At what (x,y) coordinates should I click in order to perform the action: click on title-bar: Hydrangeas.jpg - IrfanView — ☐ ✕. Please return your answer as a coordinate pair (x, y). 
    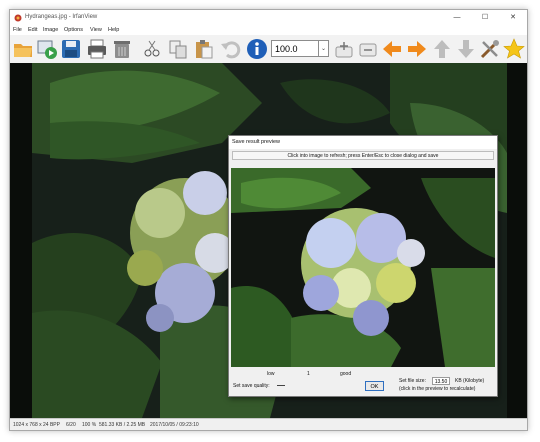
    Looking at the image, I should click on (268, 18).